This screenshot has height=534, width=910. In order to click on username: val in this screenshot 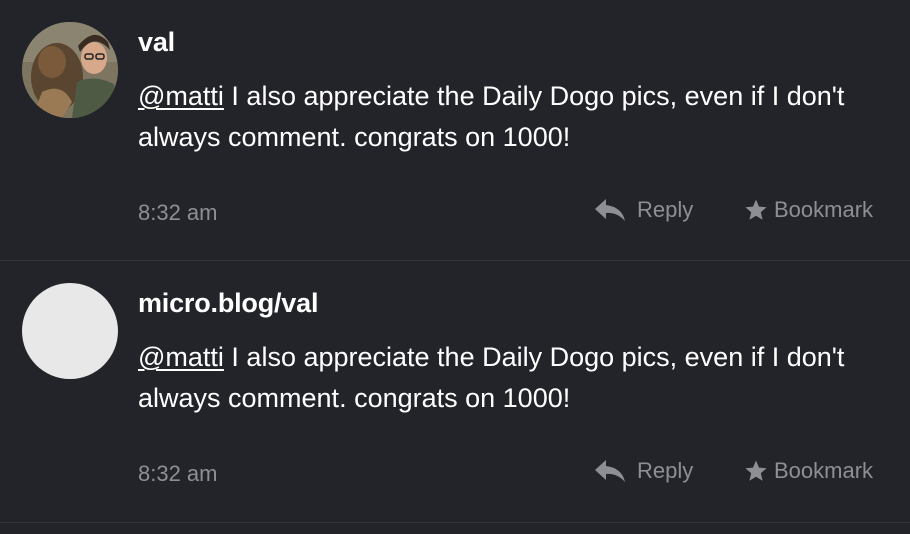, I will do `click(156, 42)`.